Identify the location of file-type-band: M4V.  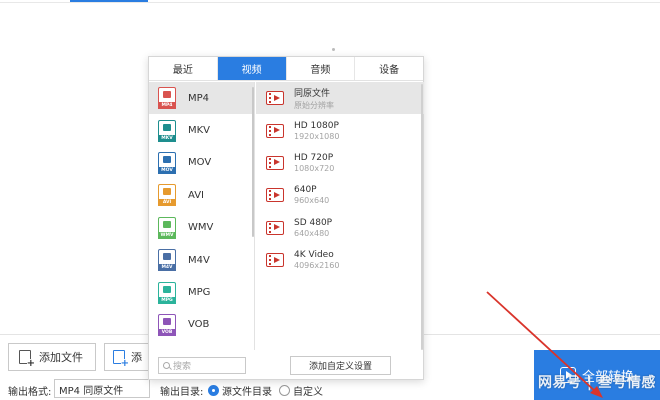
(167, 268).